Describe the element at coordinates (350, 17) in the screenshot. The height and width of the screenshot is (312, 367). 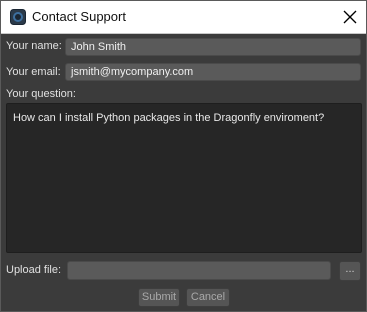
I see `close-icon` at that location.